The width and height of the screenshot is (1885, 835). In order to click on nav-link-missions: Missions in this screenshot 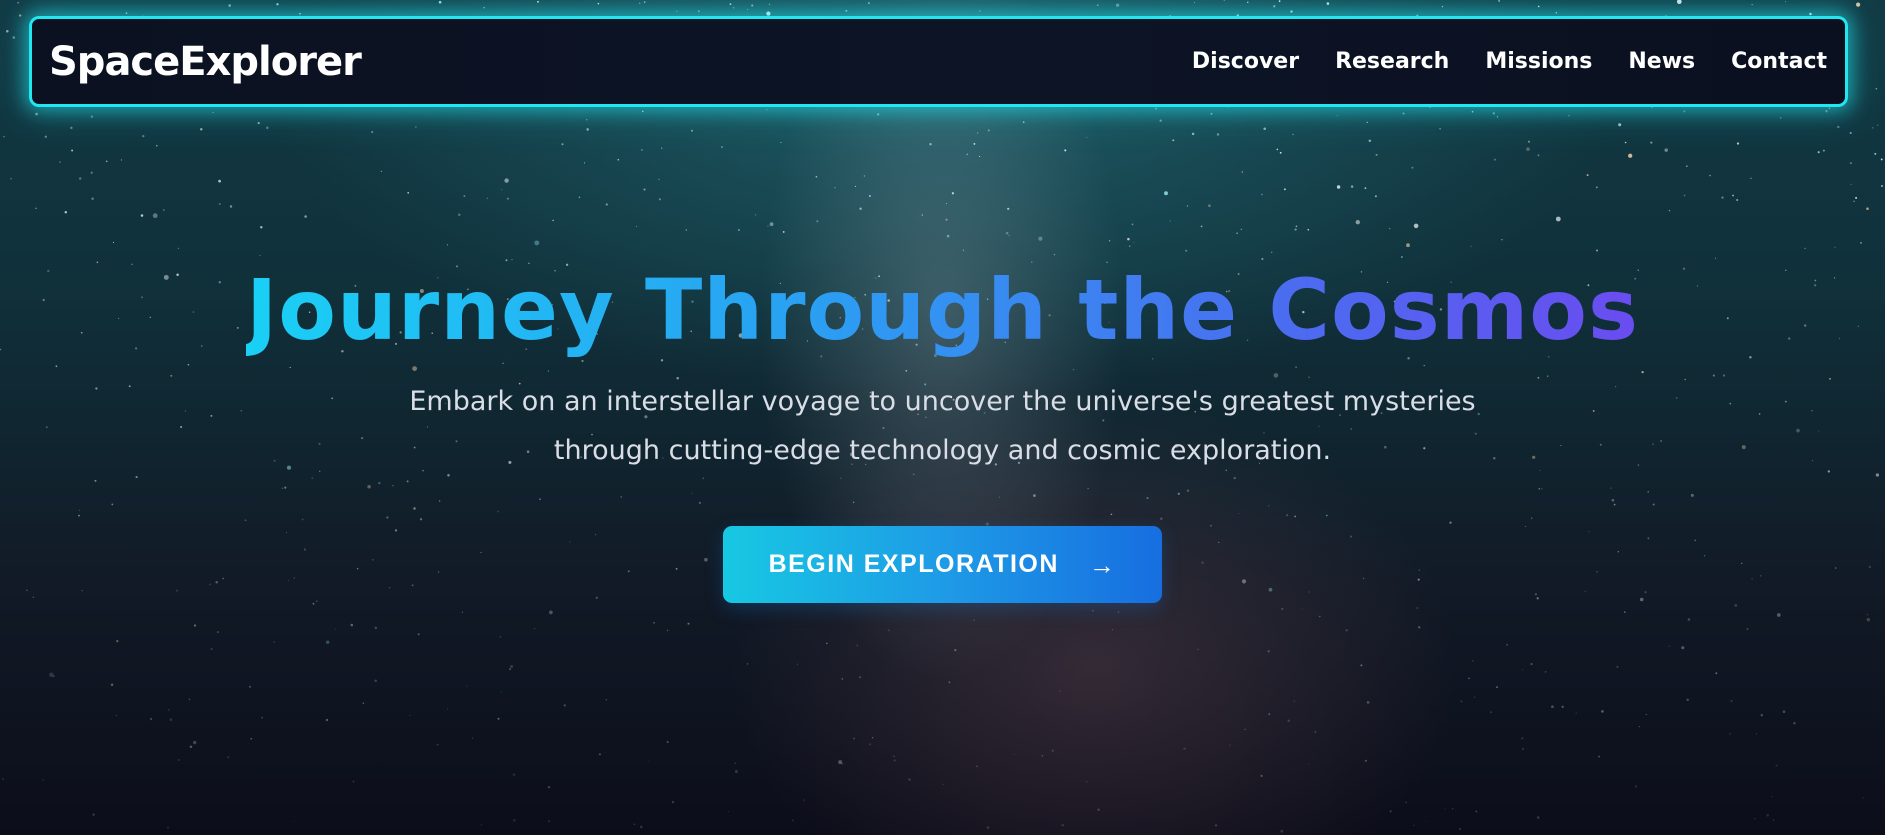, I will do `click(1538, 61)`.